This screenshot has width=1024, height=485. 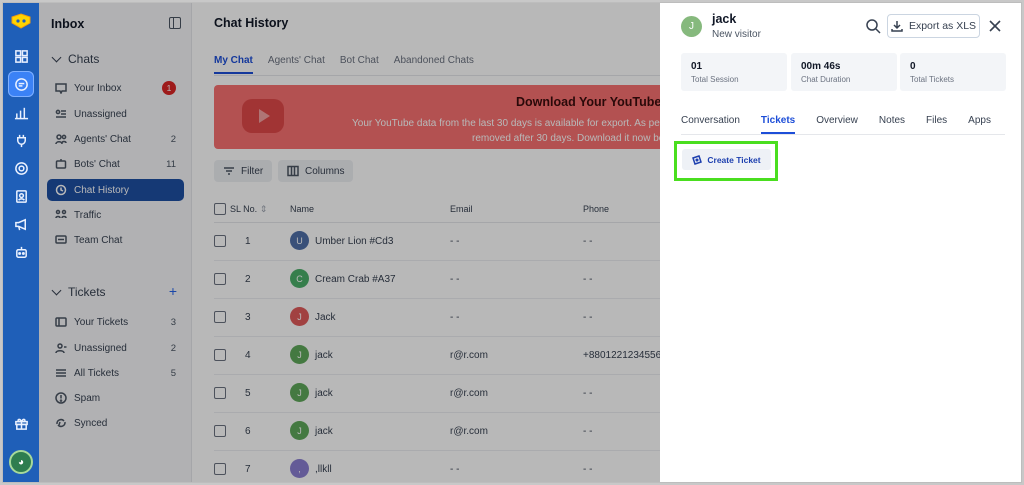 I want to click on close-icon, so click(x=995, y=26).